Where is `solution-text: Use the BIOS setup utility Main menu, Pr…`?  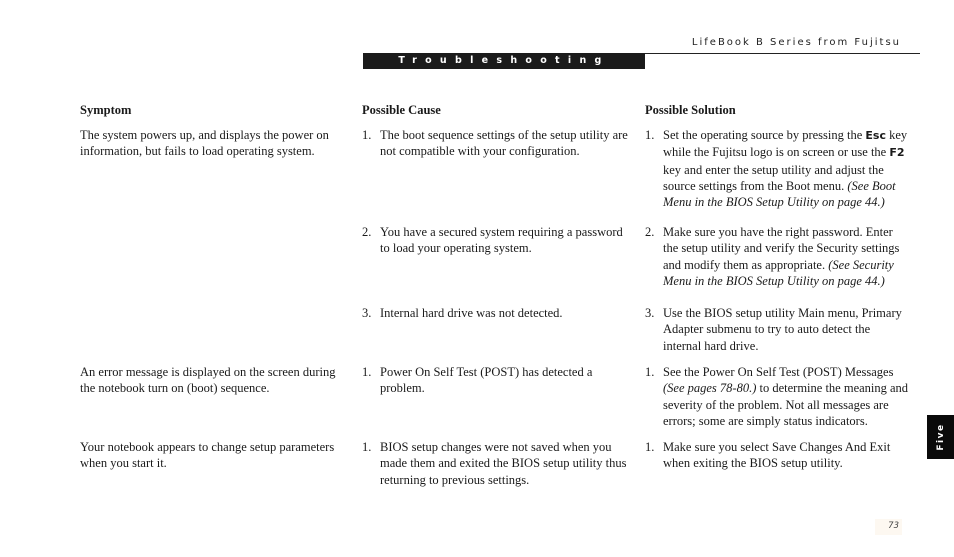 solution-text: Use the BIOS setup utility Main menu, Pr… is located at coordinates (782, 329).